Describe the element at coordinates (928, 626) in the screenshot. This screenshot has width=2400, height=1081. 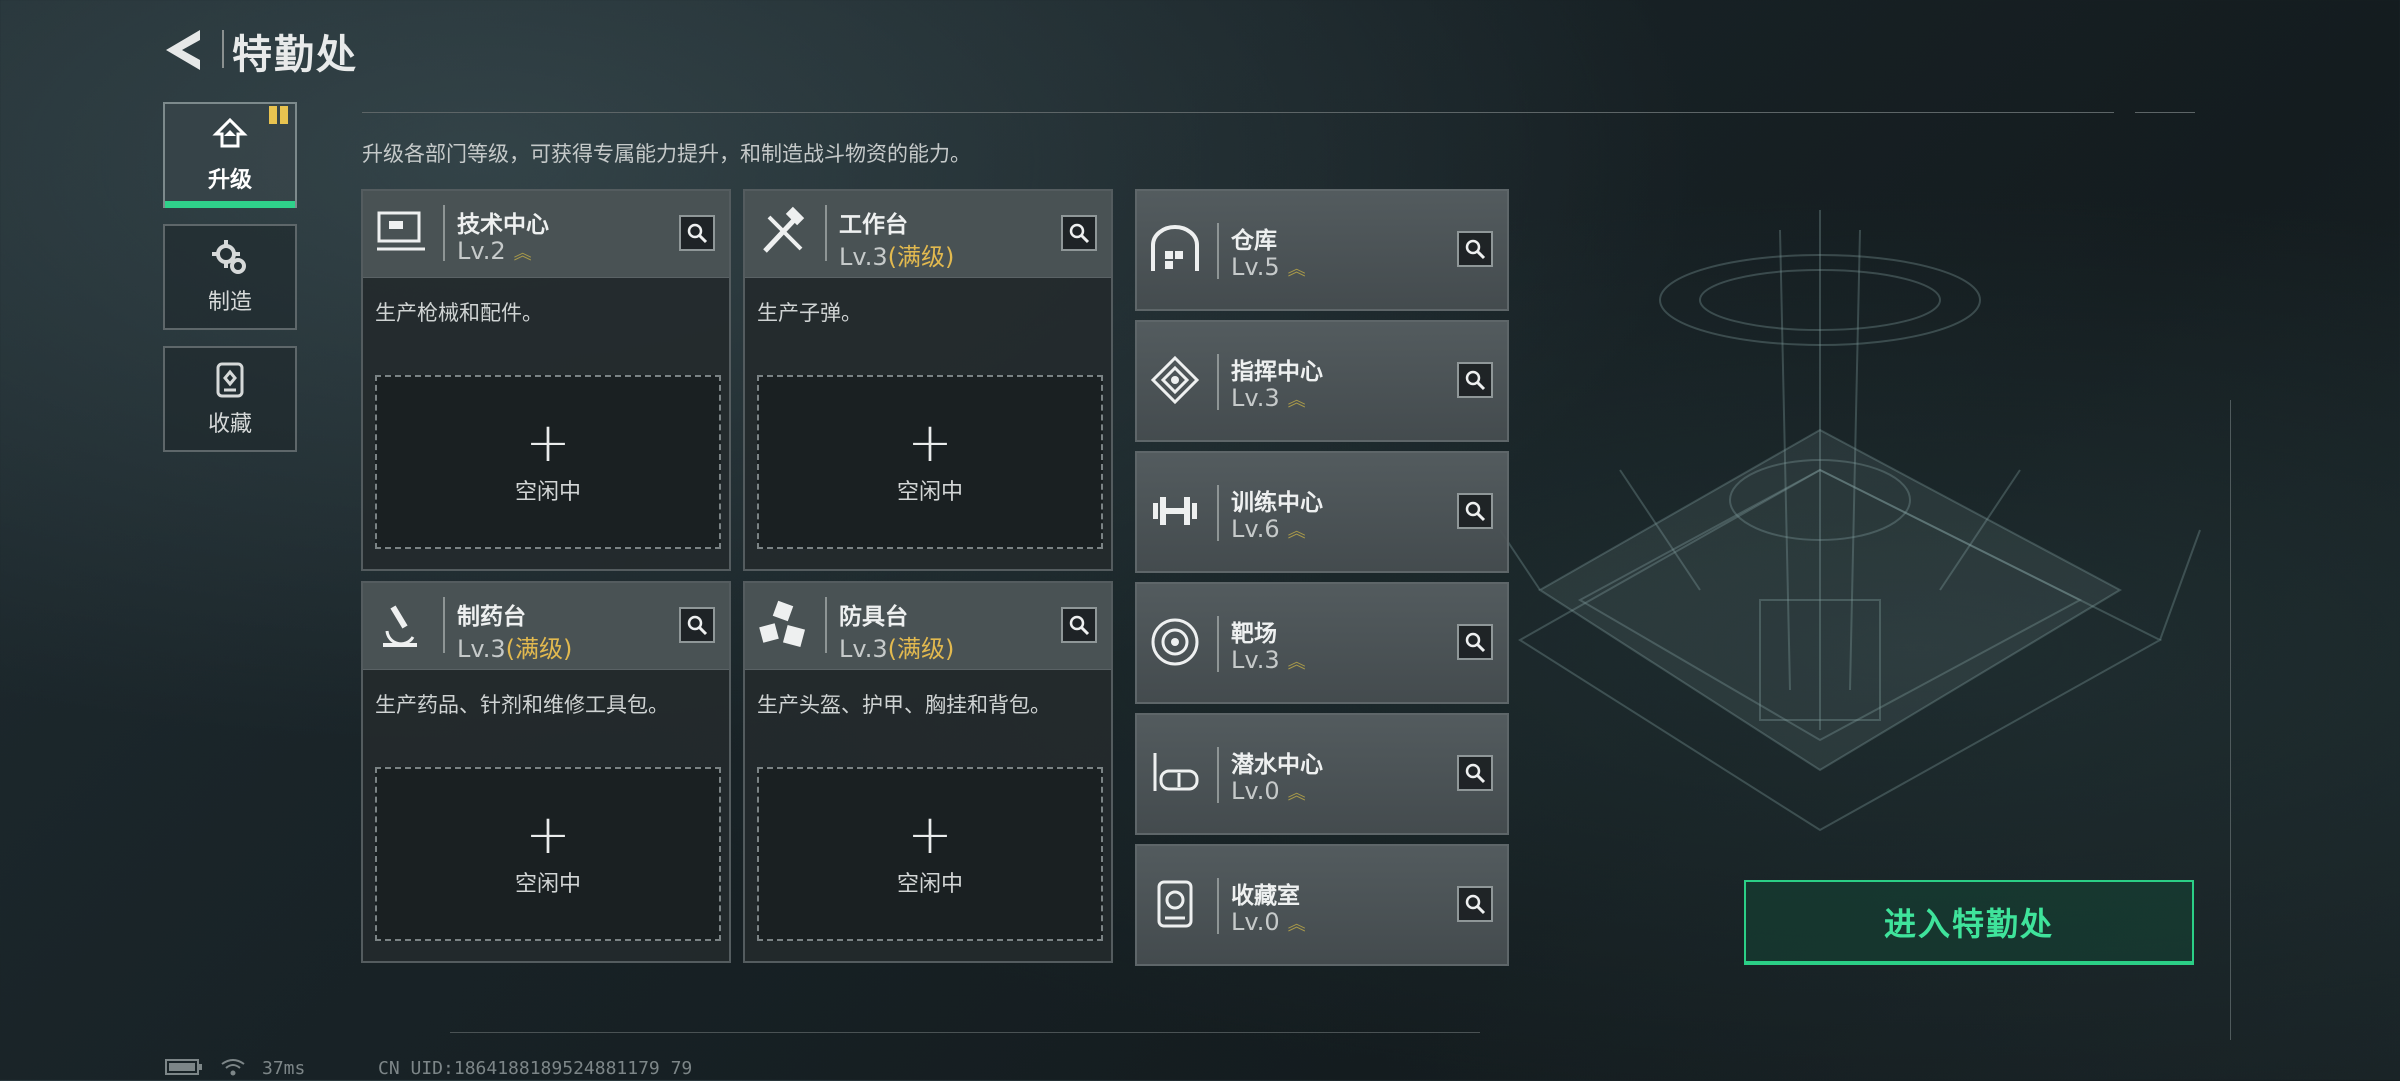
I see `card-header: 防具台 Lv.3(满级)` at that location.